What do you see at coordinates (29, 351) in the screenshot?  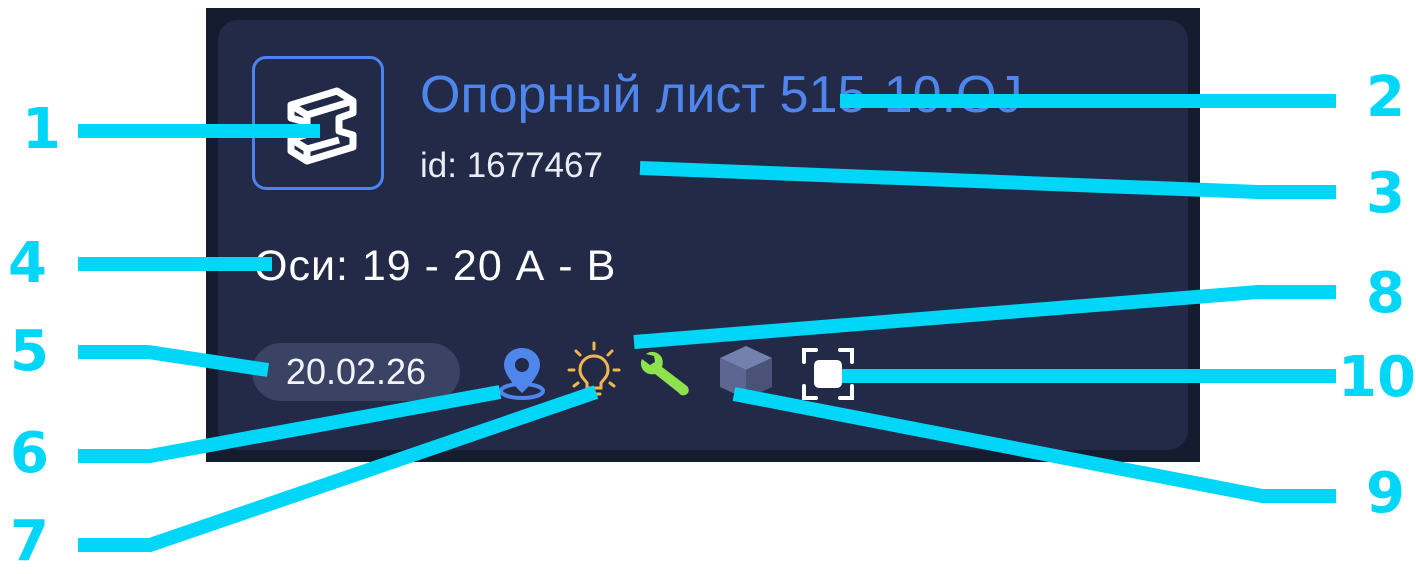 I see `callout-number-5: 5` at bounding box center [29, 351].